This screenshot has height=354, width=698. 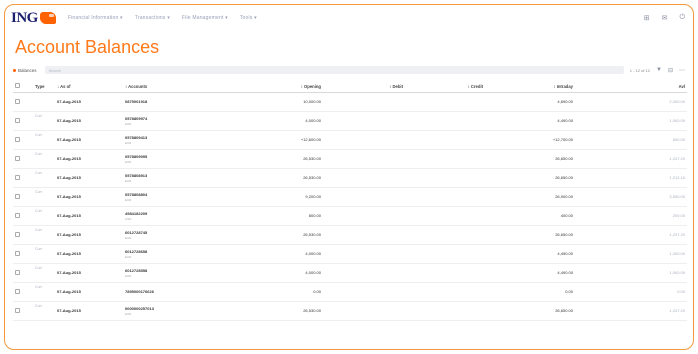 What do you see at coordinates (530, 140) in the screenshot?
I see `intraday-cell: +12,700.00` at bounding box center [530, 140].